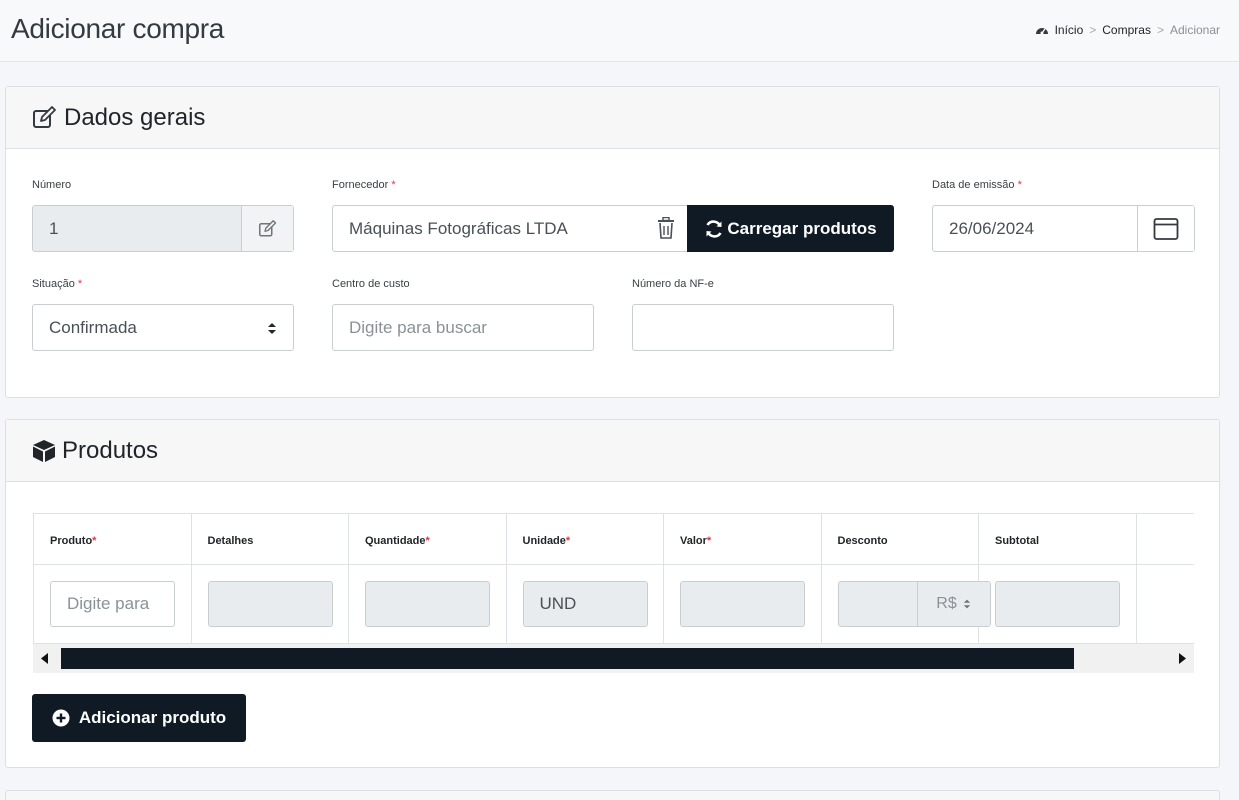  Describe the element at coordinates (152, 717) in the screenshot. I see `add-product-label: Adicionar produto` at that location.